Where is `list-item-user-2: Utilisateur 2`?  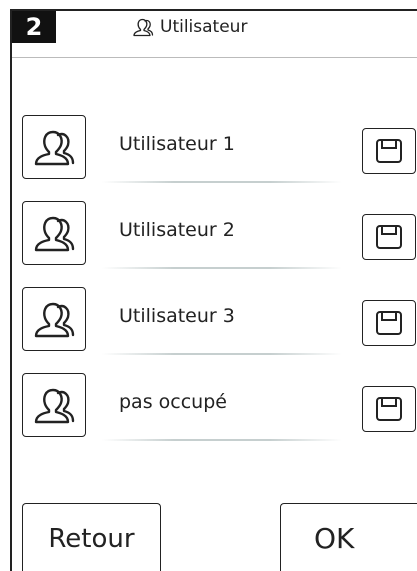
list-item-user-2: Utilisateur 2 is located at coordinates (214, 241).